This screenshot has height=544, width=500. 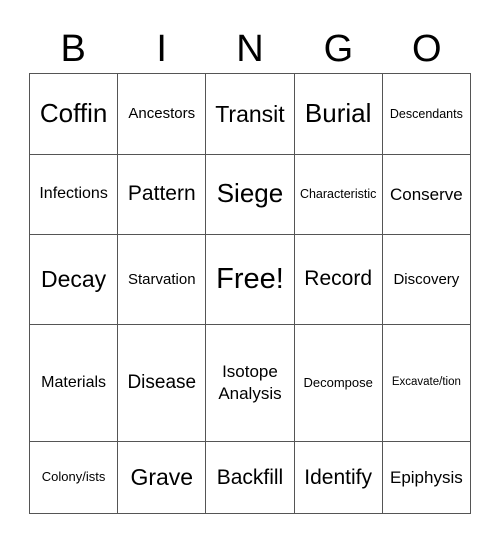 What do you see at coordinates (73, 114) in the screenshot?
I see `bingo-cell: Coffin` at bounding box center [73, 114].